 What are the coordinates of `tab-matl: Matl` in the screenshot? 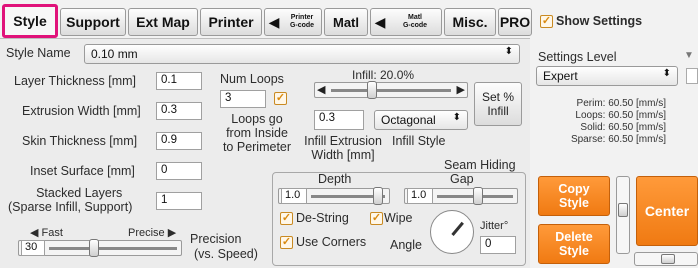 It's located at (346, 22).